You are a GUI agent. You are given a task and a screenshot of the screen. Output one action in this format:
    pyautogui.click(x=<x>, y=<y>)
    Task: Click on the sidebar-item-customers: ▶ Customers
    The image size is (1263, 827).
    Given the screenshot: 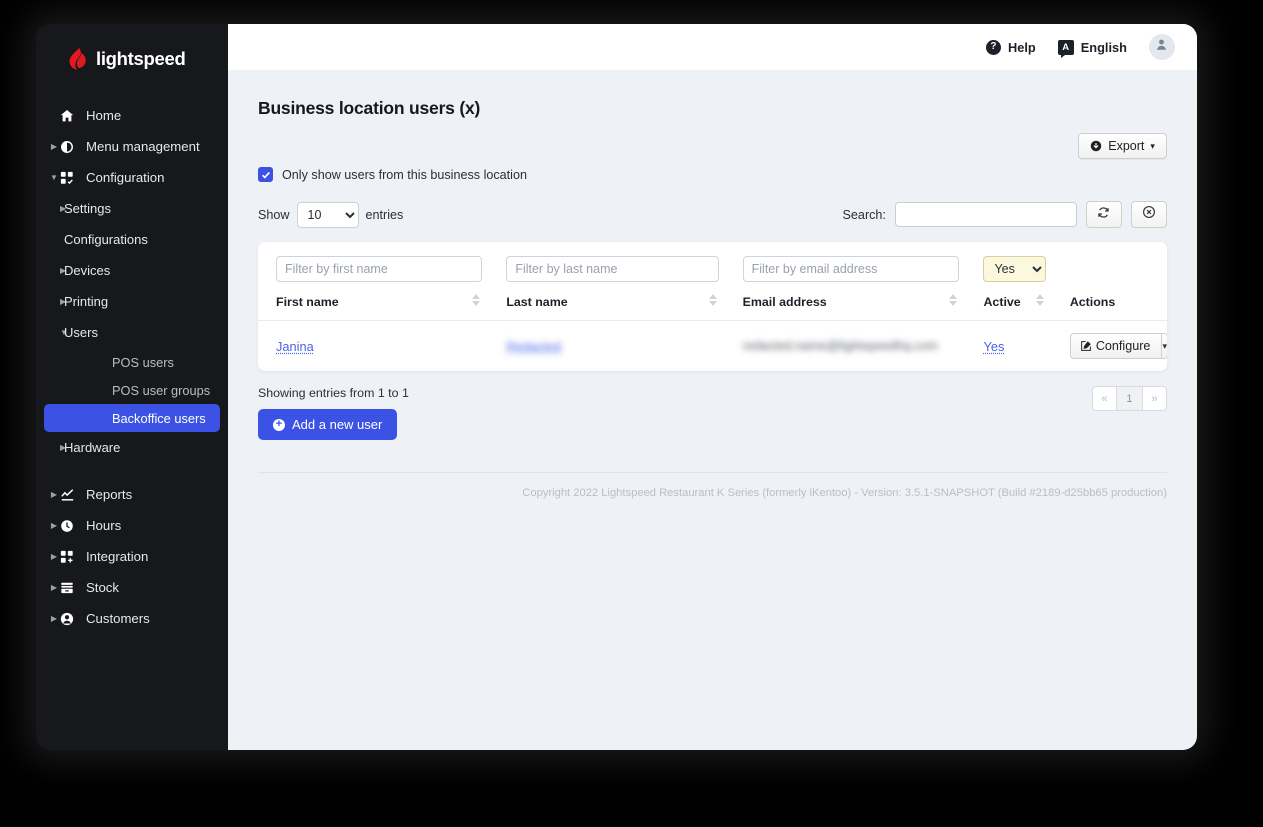 What is the action you would take?
    pyautogui.click(x=132, y=618)
    